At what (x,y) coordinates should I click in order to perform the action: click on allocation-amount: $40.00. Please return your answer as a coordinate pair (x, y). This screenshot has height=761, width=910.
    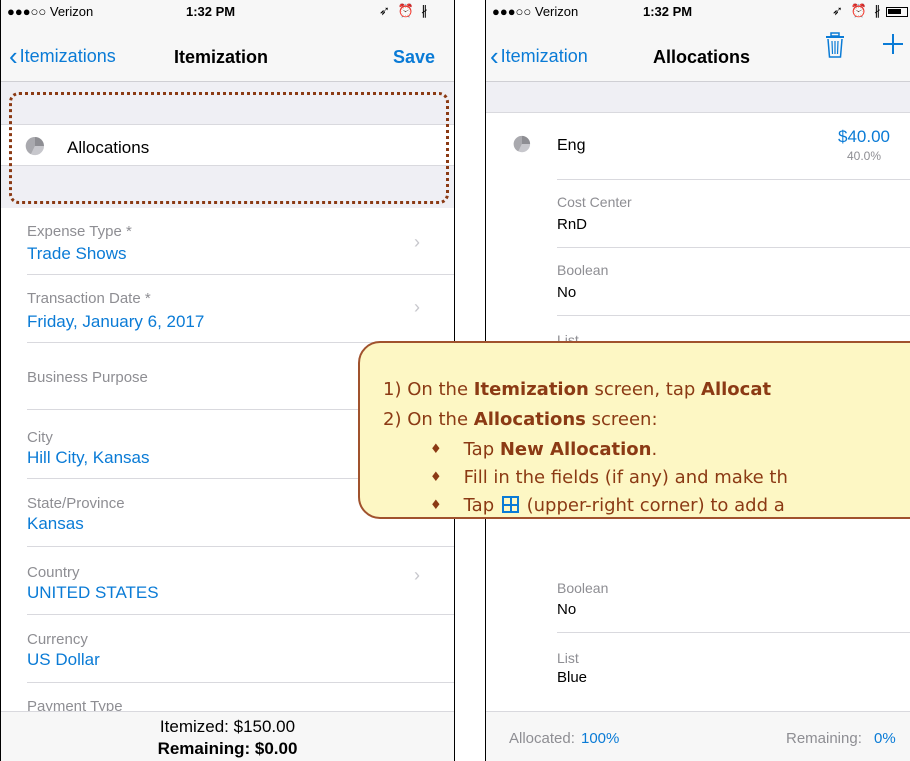
    Looking at the image, I should click on (864, 136).